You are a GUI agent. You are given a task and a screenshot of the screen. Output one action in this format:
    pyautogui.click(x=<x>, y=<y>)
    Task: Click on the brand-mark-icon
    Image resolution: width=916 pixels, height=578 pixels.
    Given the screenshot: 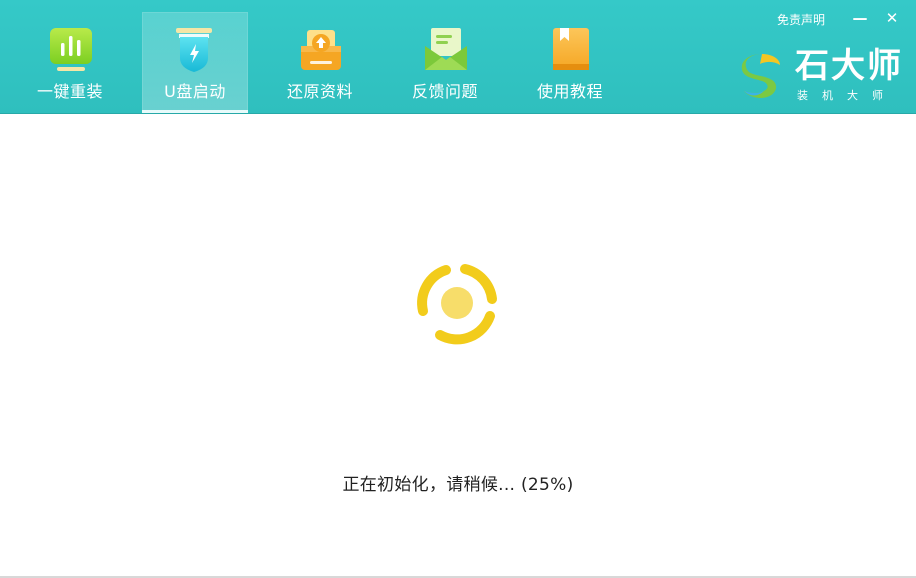 What is the action you would take?
    pyautogui.click(x=760, y=76)
    